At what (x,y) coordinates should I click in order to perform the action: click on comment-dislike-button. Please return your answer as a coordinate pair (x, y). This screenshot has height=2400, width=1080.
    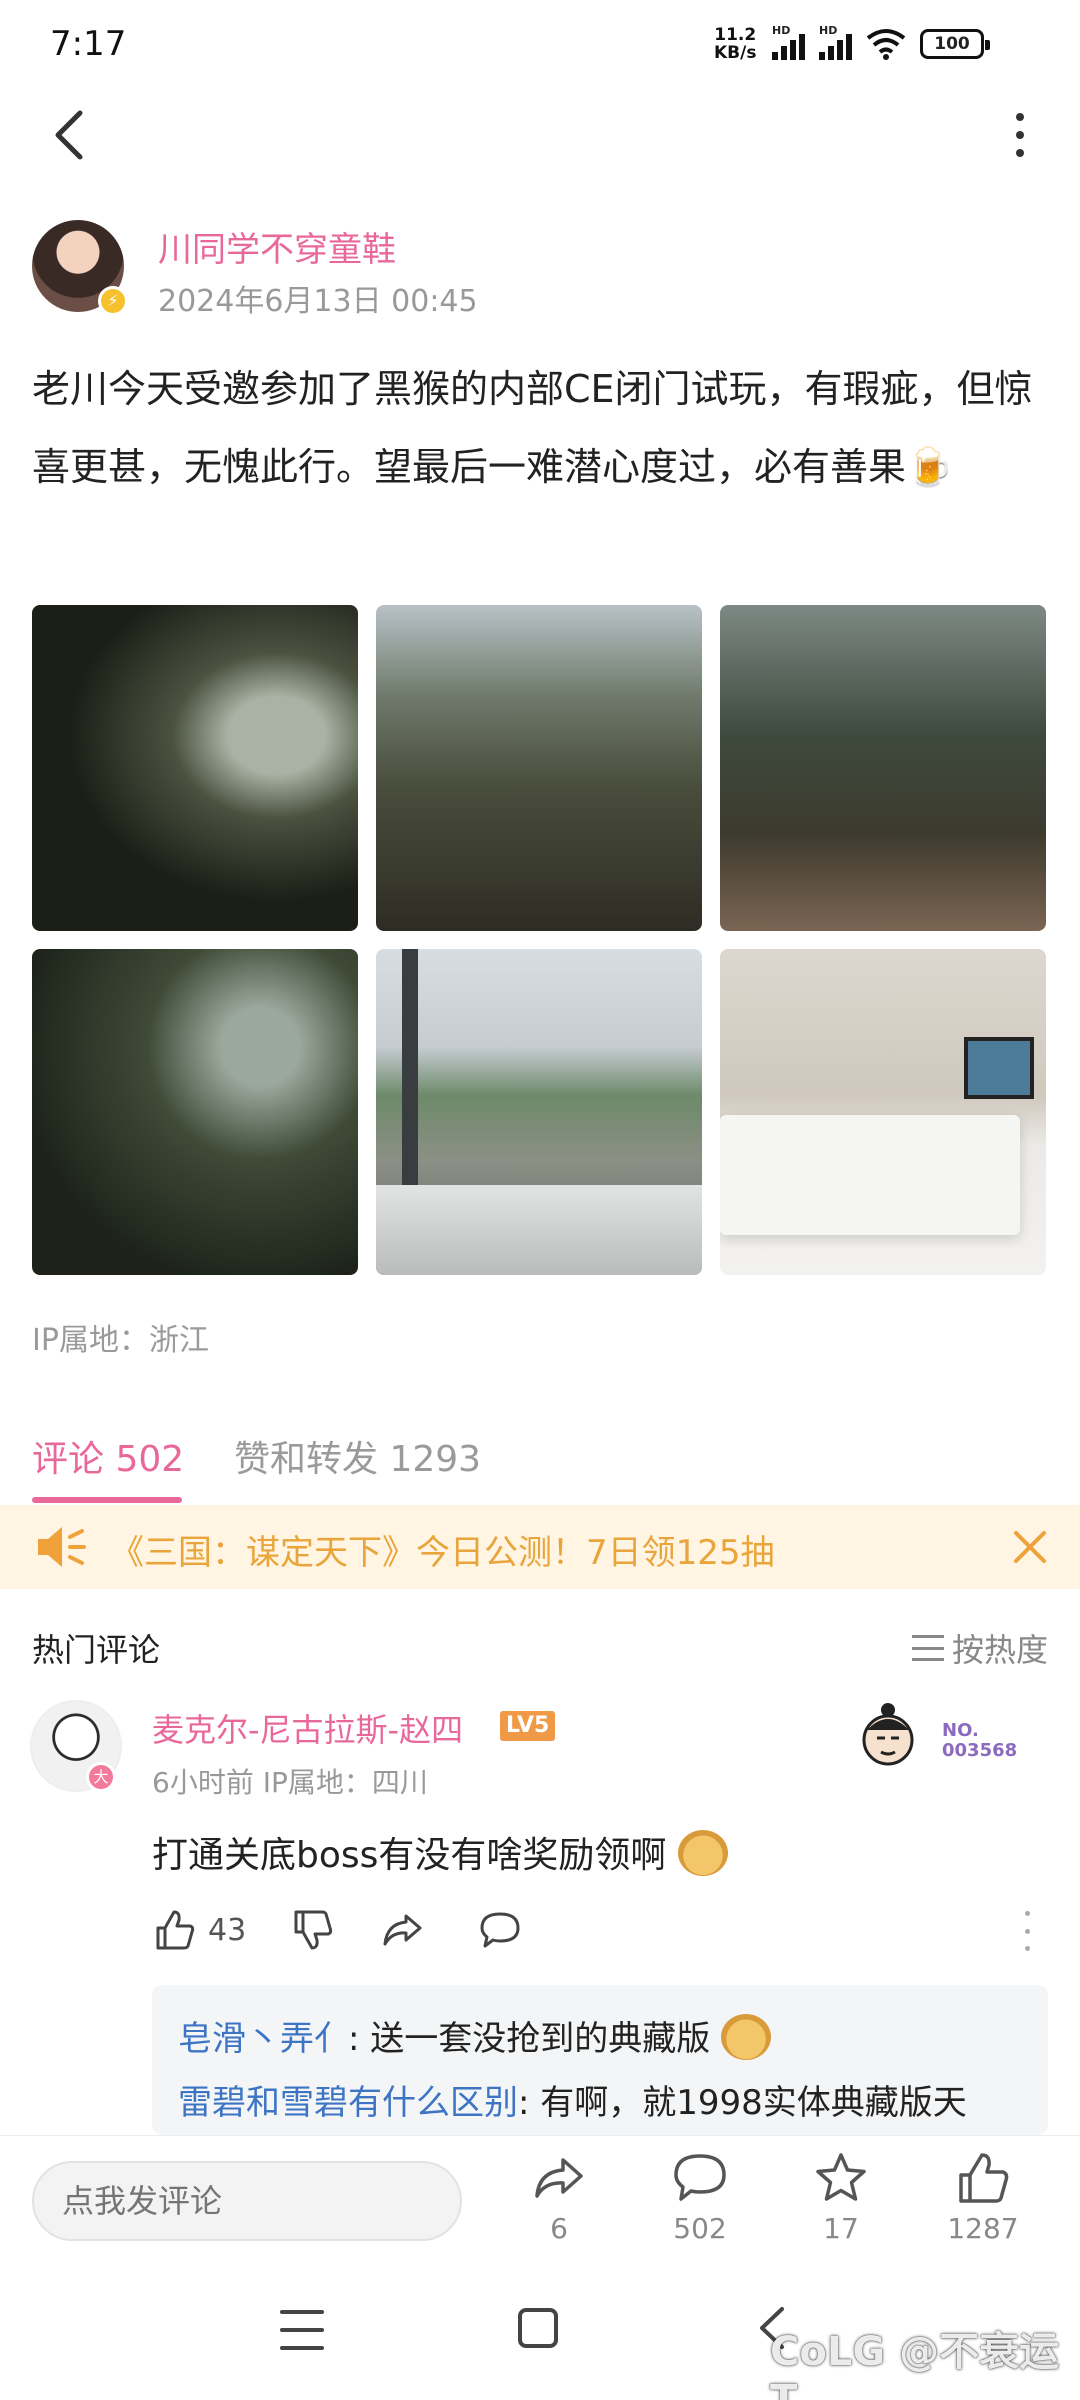
    Looking at the image, I should click on (312, 1930).